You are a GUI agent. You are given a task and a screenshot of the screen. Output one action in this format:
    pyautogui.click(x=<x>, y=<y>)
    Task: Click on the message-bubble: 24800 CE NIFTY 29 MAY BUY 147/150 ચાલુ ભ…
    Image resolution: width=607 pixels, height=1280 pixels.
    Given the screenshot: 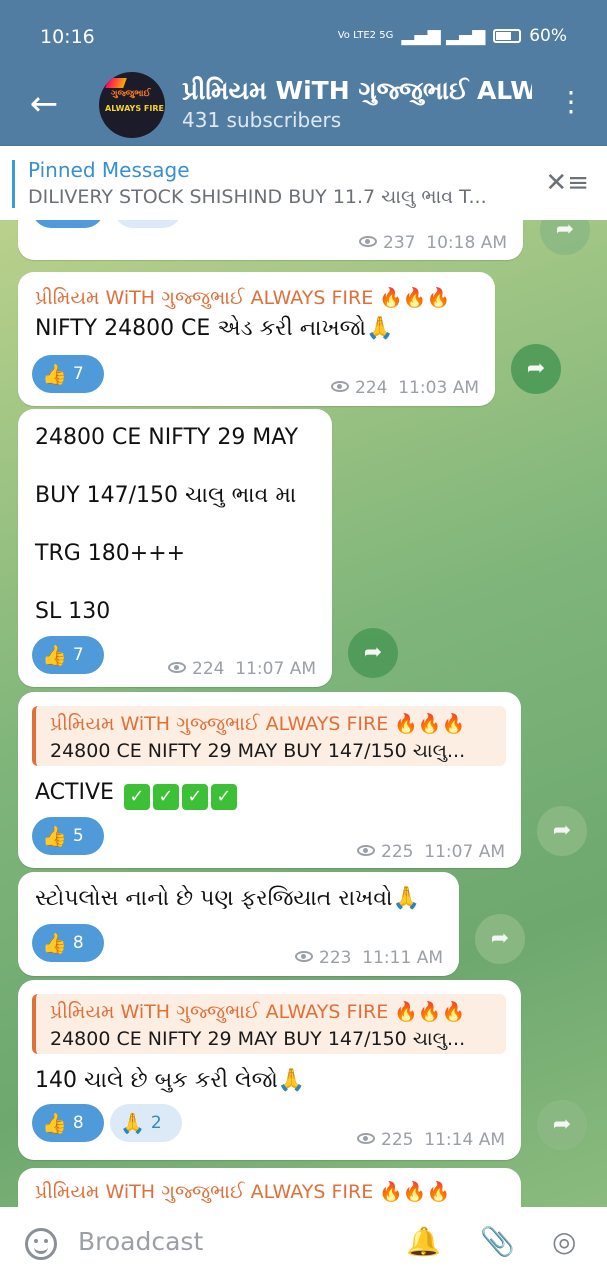 What is the action you would take?
    pyautogui.click(x=175, y=548)
    